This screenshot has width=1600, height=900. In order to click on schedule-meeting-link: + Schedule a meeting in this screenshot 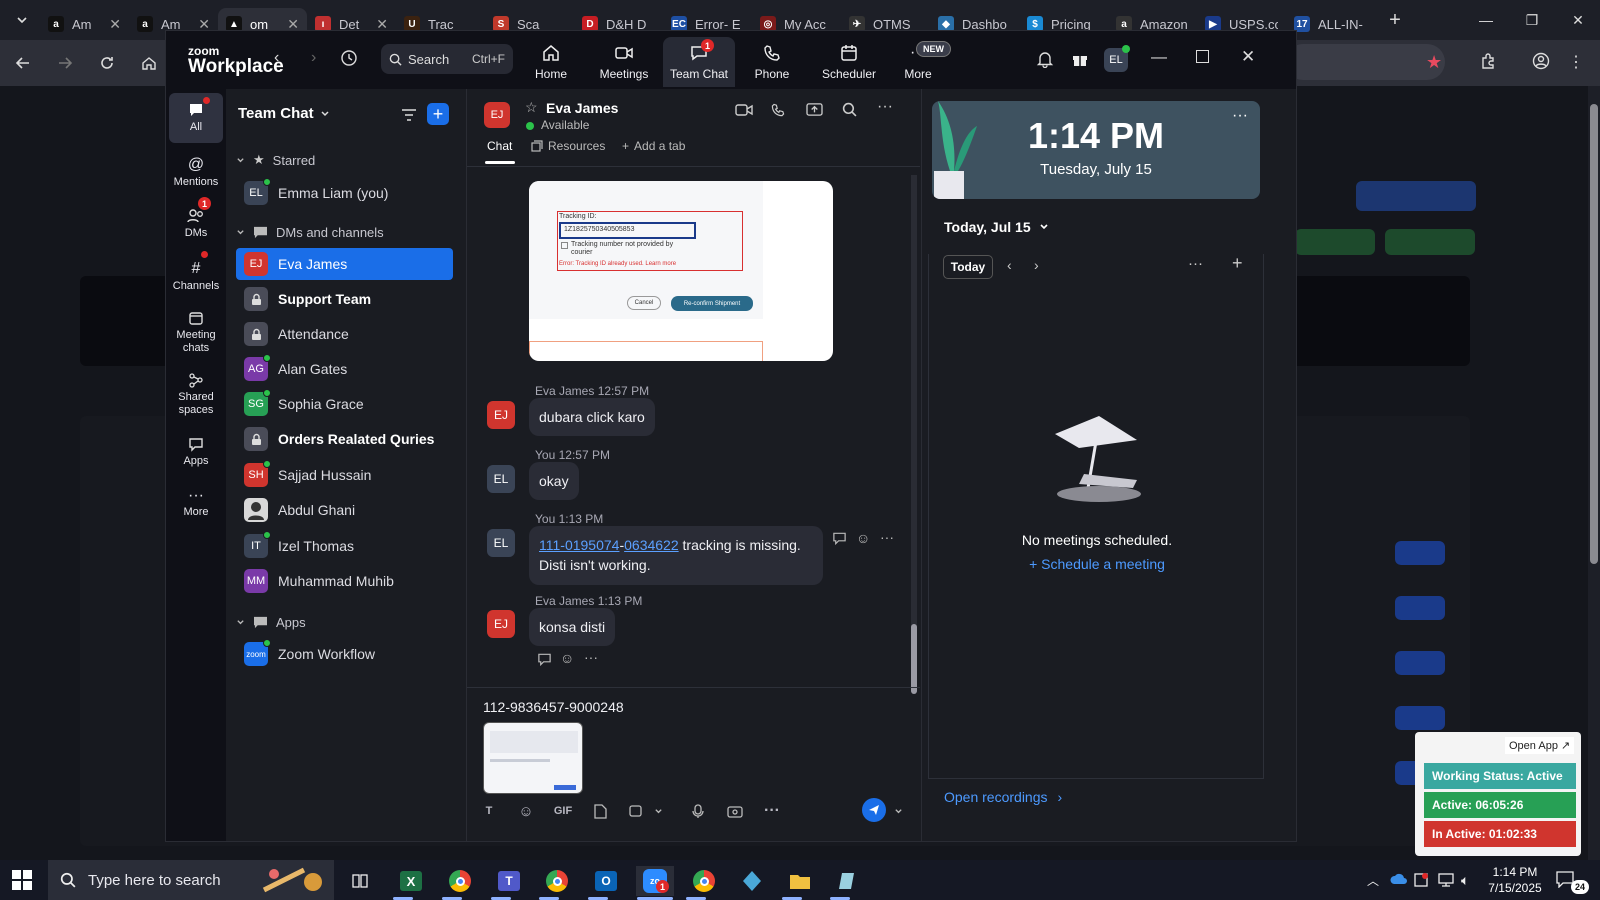, I will do `click(1097, 564)`.